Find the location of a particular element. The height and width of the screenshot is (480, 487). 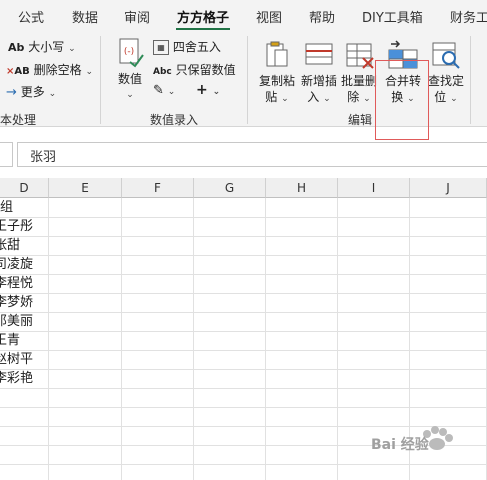

insert-label: 新增插 is located at coordinates (318, 81).